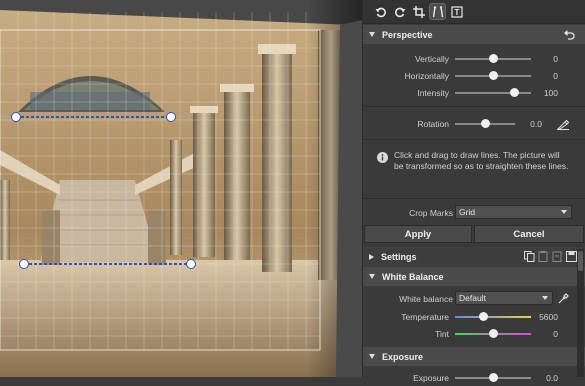  I want to click on chevron-right-icon, so click(371, 256).